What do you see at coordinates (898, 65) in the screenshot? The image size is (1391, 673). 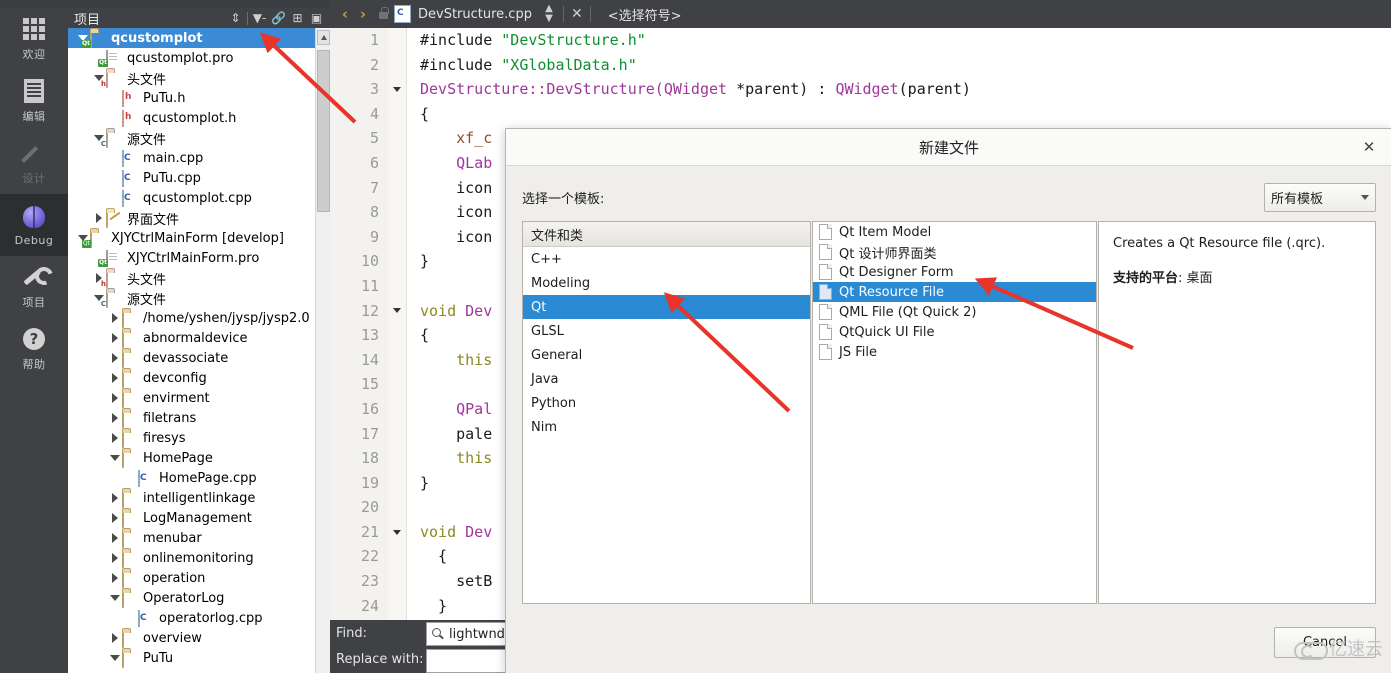 I see `code-line: #include "XGlobalData.h"` at bounding box center [898, 65].